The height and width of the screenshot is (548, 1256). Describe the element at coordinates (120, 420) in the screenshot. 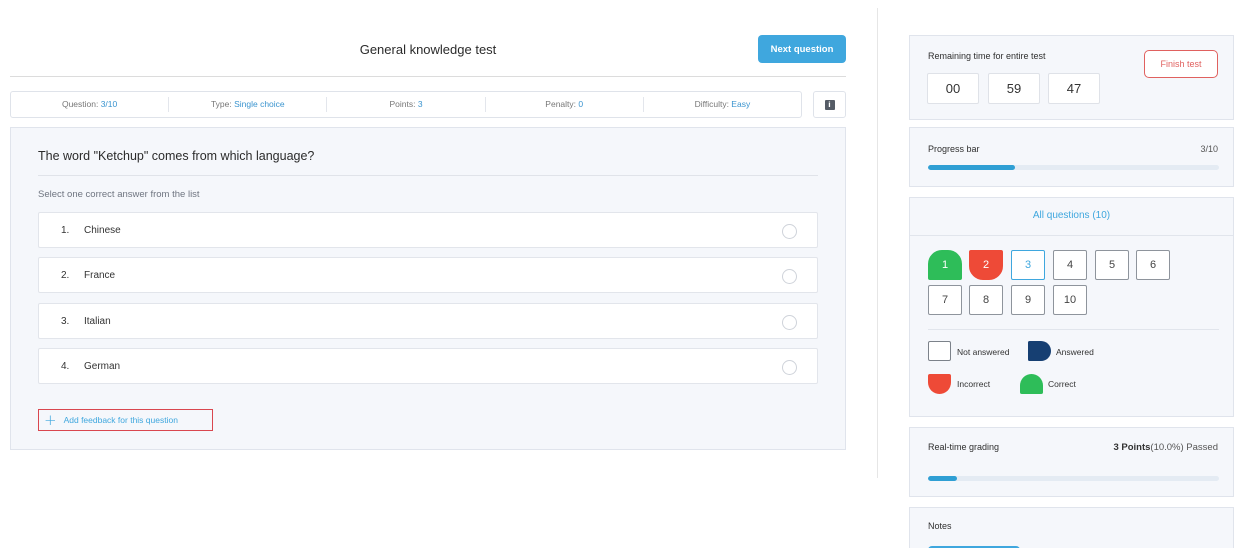

I see `add-feedback-label: Add feedback for this question` at that location.